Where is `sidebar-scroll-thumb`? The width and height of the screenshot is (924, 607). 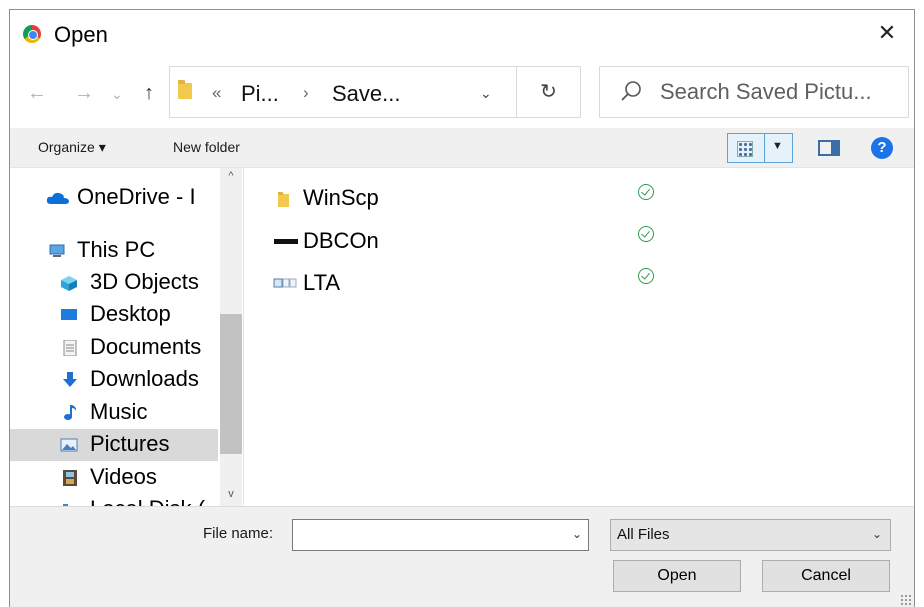
sidebar-scroll-thumb is located at coordinates (231, 384).